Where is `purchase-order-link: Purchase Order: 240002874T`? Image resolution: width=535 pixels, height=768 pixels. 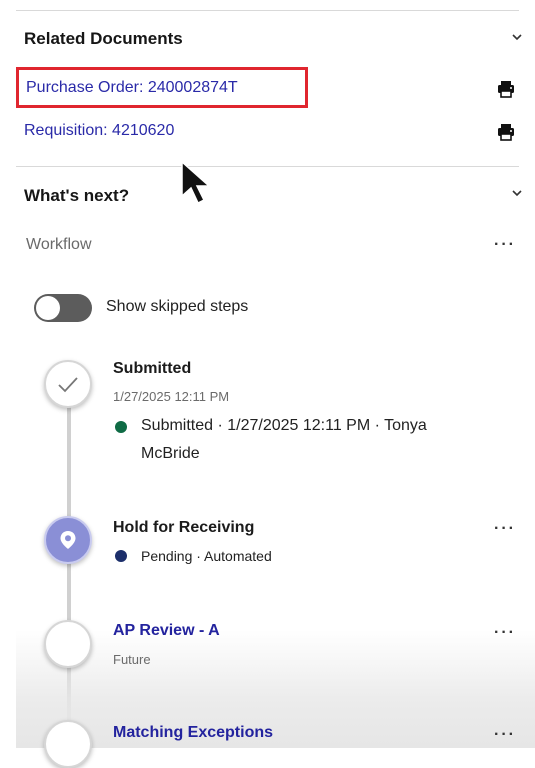 purchase-order-link: Purchase Order: 240002874T is located at coordinates (132, 88).